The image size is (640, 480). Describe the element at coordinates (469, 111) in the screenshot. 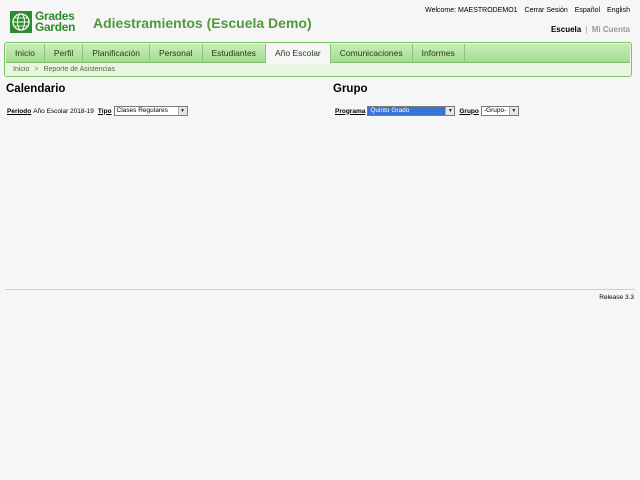

I see `group-label: Grupo` at that location.